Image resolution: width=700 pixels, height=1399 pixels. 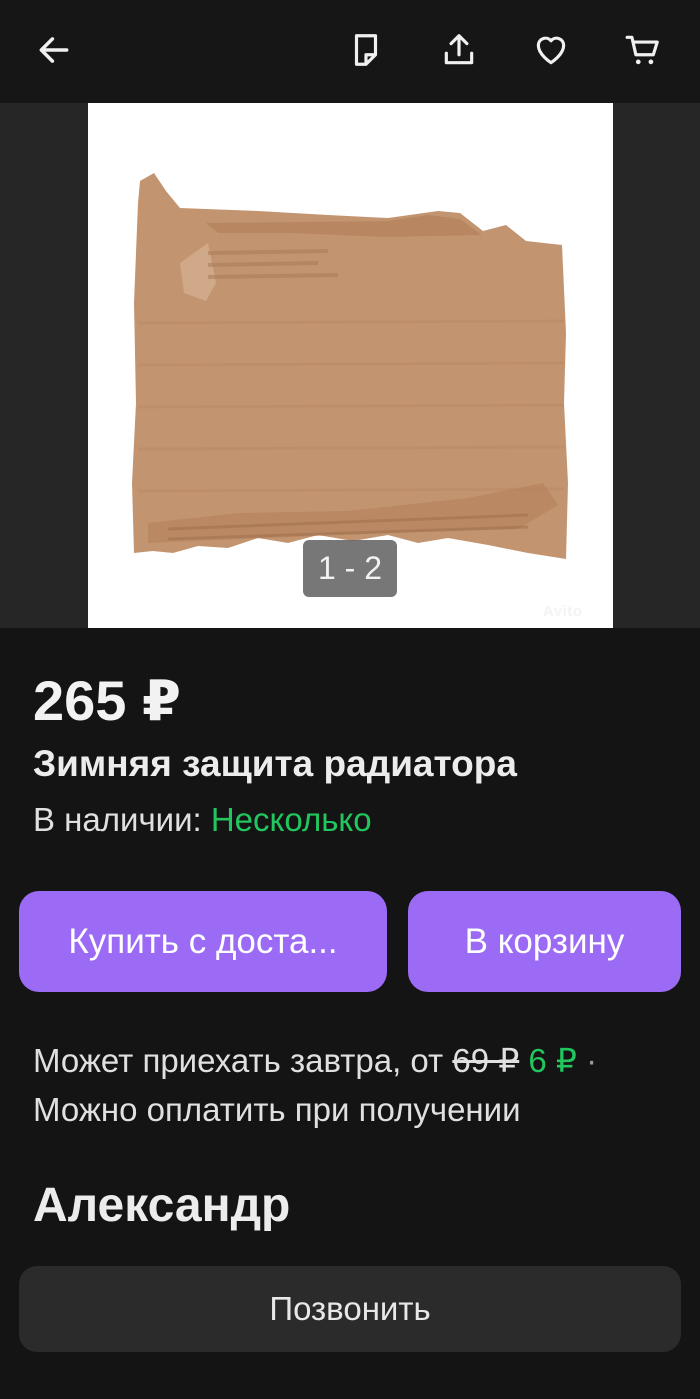 I want to click on back-button, so click(x=54, y=50).